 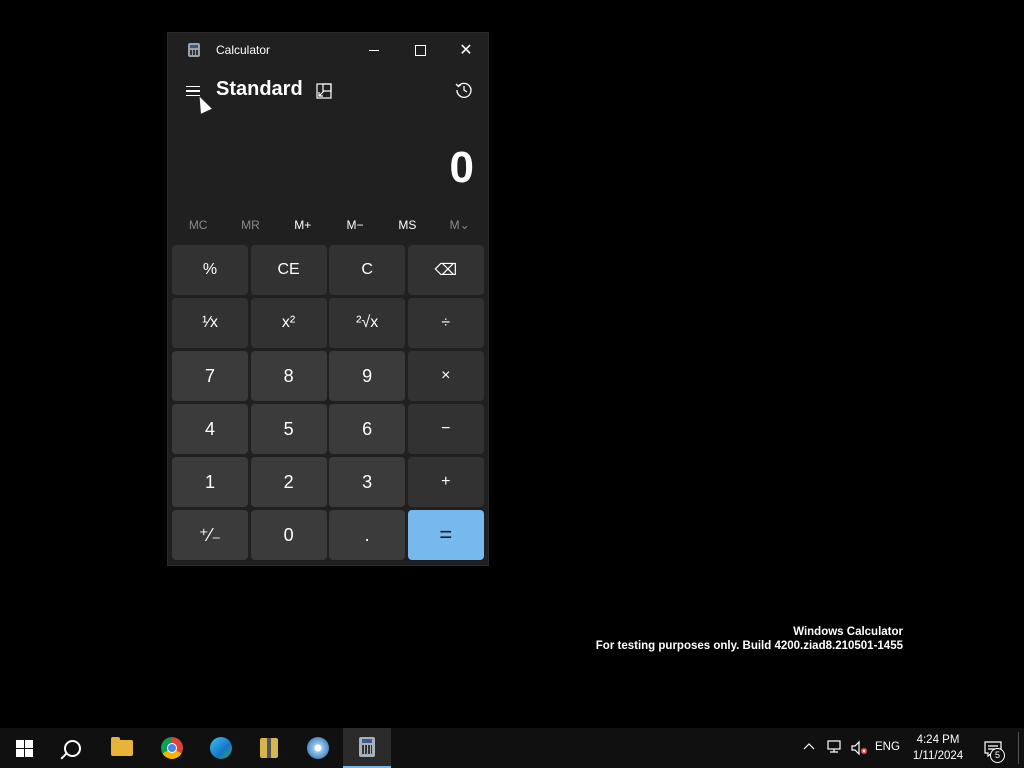 I want to click on calculator-taskbar-button, so click(x=367, y=748).